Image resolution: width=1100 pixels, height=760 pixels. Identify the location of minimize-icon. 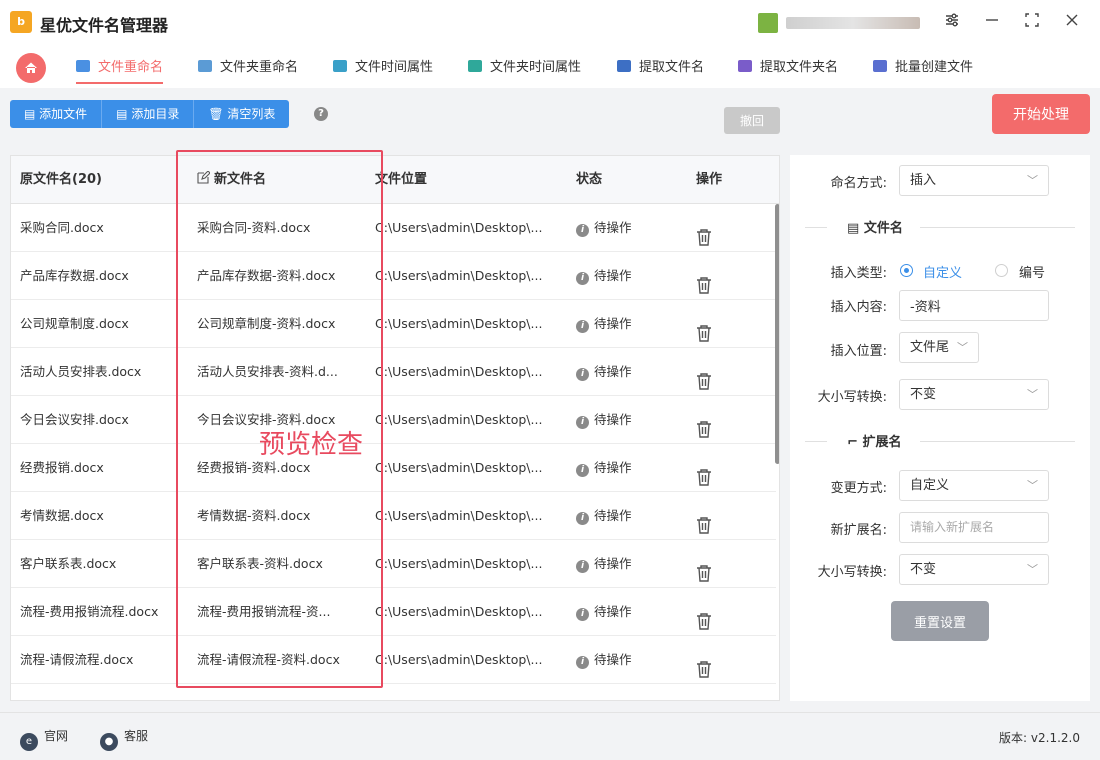
(992, 23).